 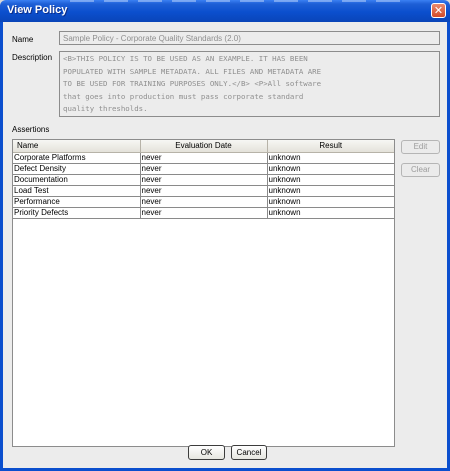 What do you see at coordinates (77, 146) in the screenshot?
I see `column-header-name: Name` at bounding box center [77, 146].